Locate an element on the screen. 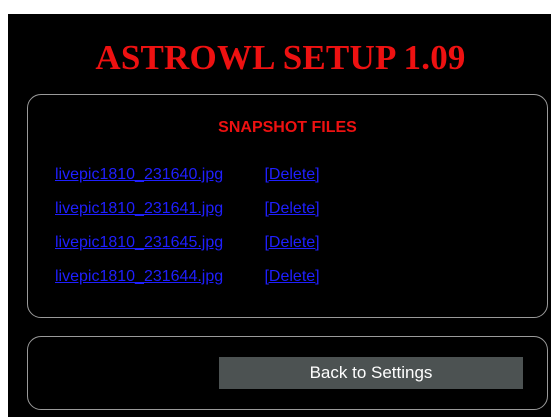 The height and width of the screenshot is (417, 551). page-title: ASTROWL SETUP 1.09 is located at coordinates (280, 57).